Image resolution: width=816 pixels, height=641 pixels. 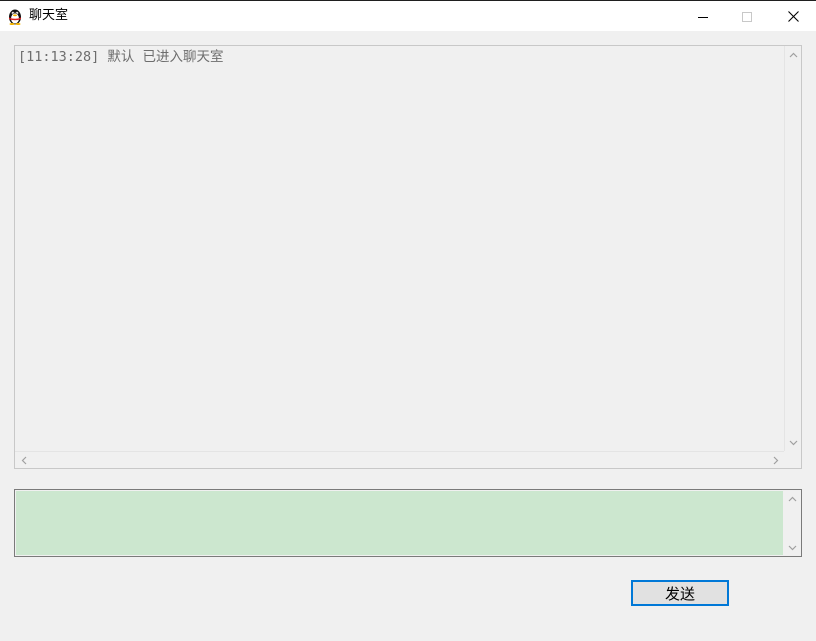 What do you see at coordinates (121, 57) in the screenshot?
I see `chat-log-line: [11:13:28] 默认 已进入聊天室` at bounding box center [121, 57].